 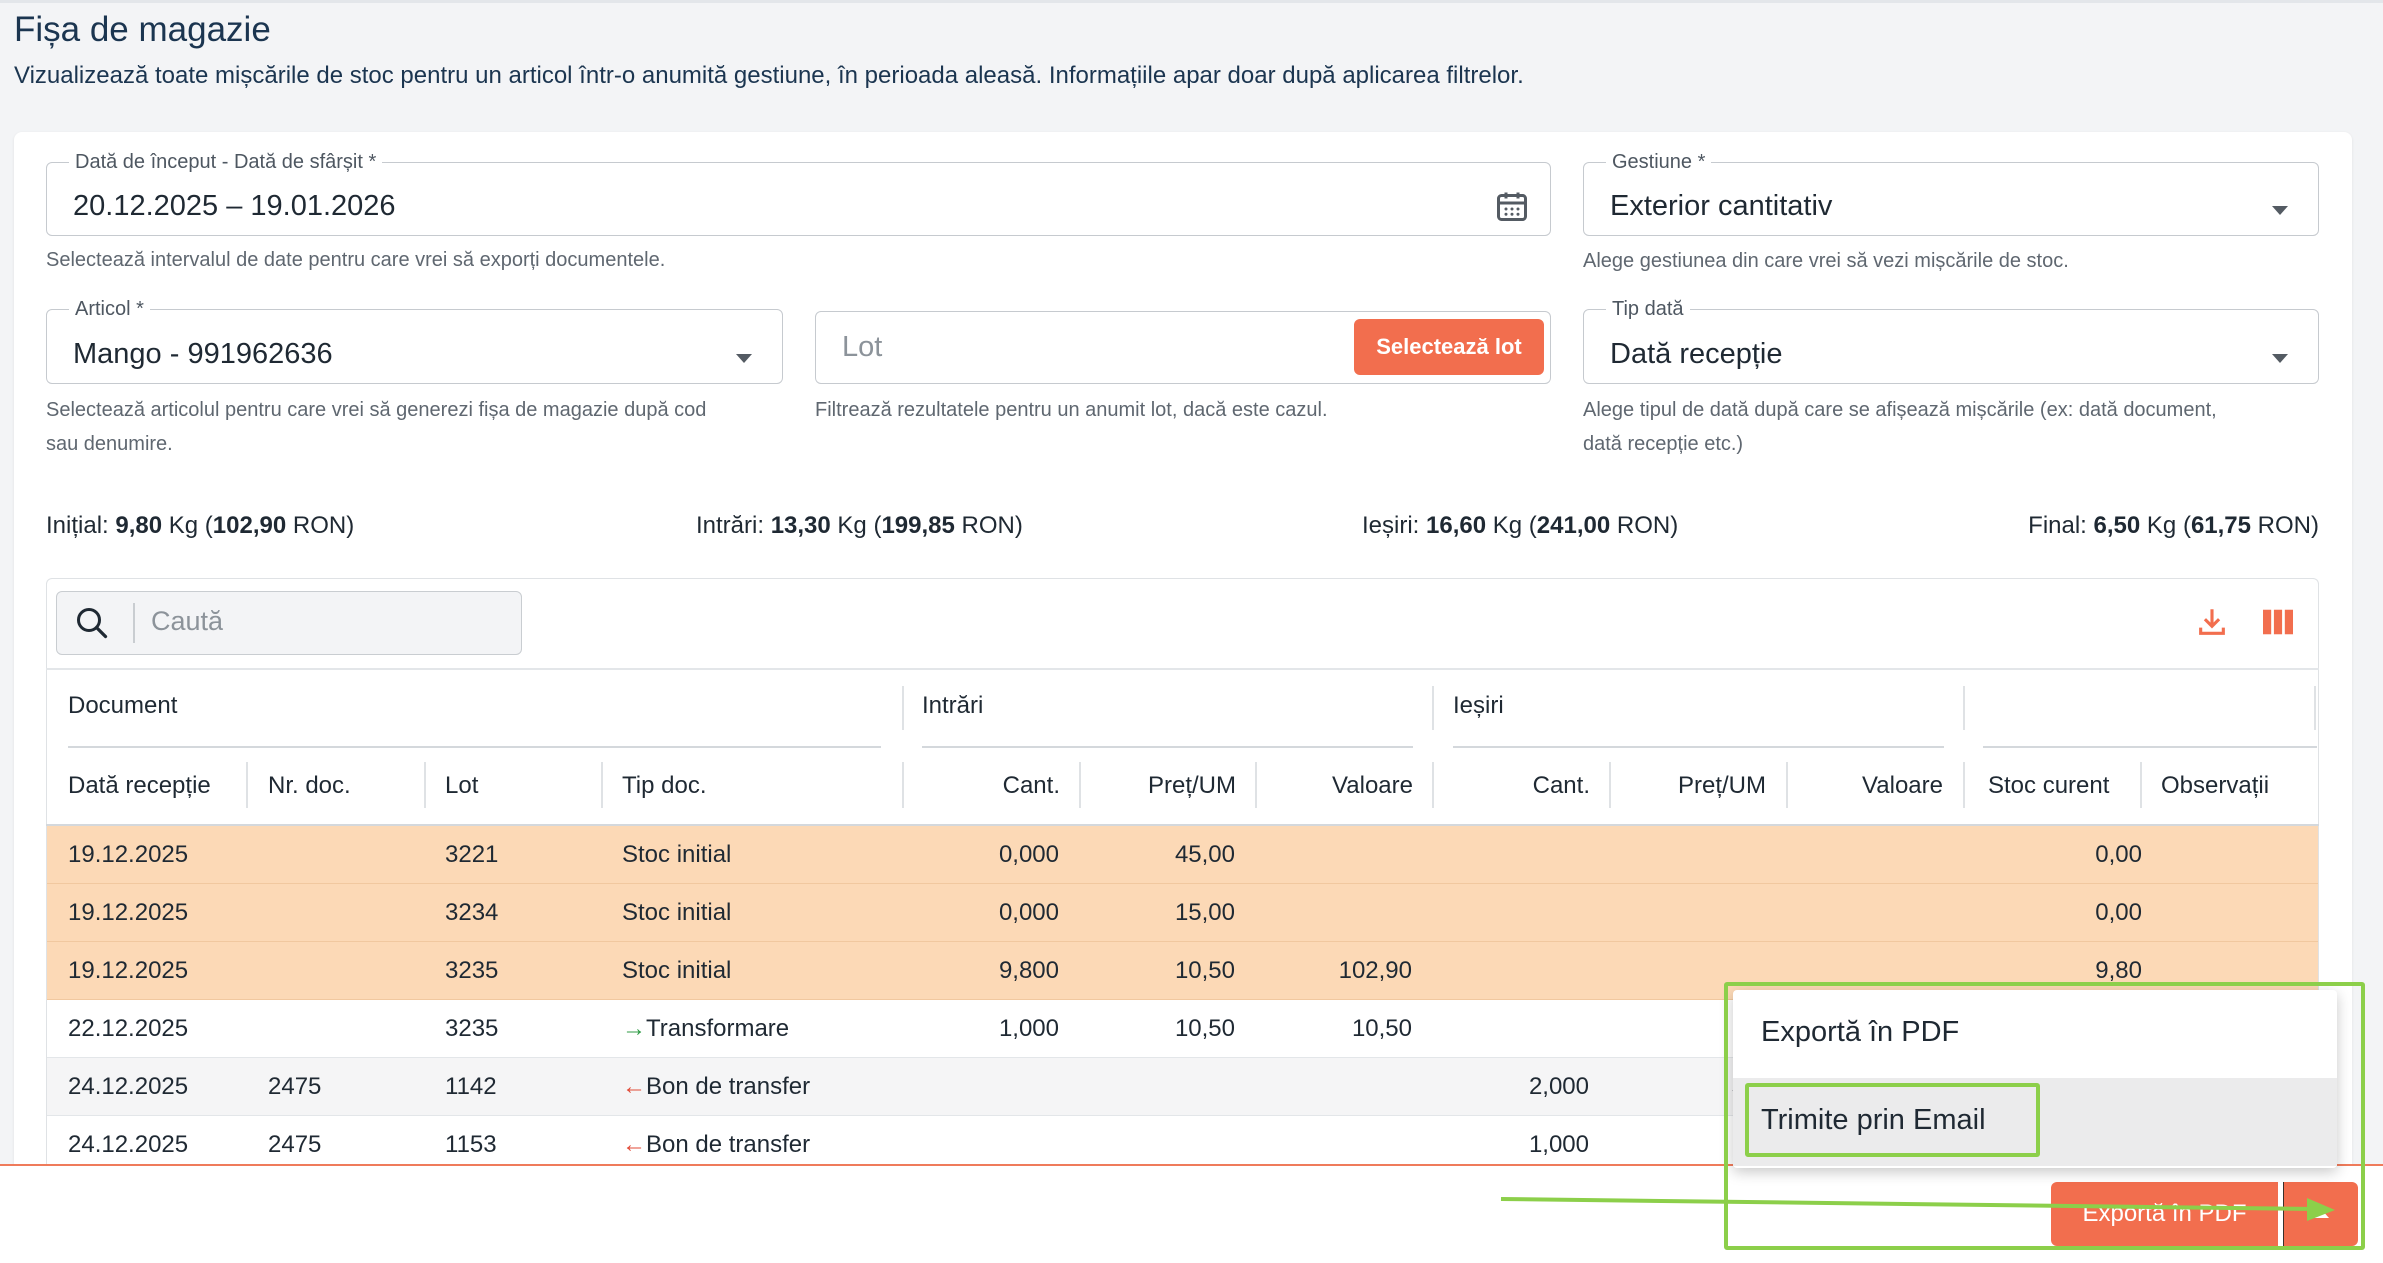 What do you see at coordinates (1721, 206) in the screenshot?
I see `gestiune-value: Exterior cantitativ` at bounding box center [1721, 206].